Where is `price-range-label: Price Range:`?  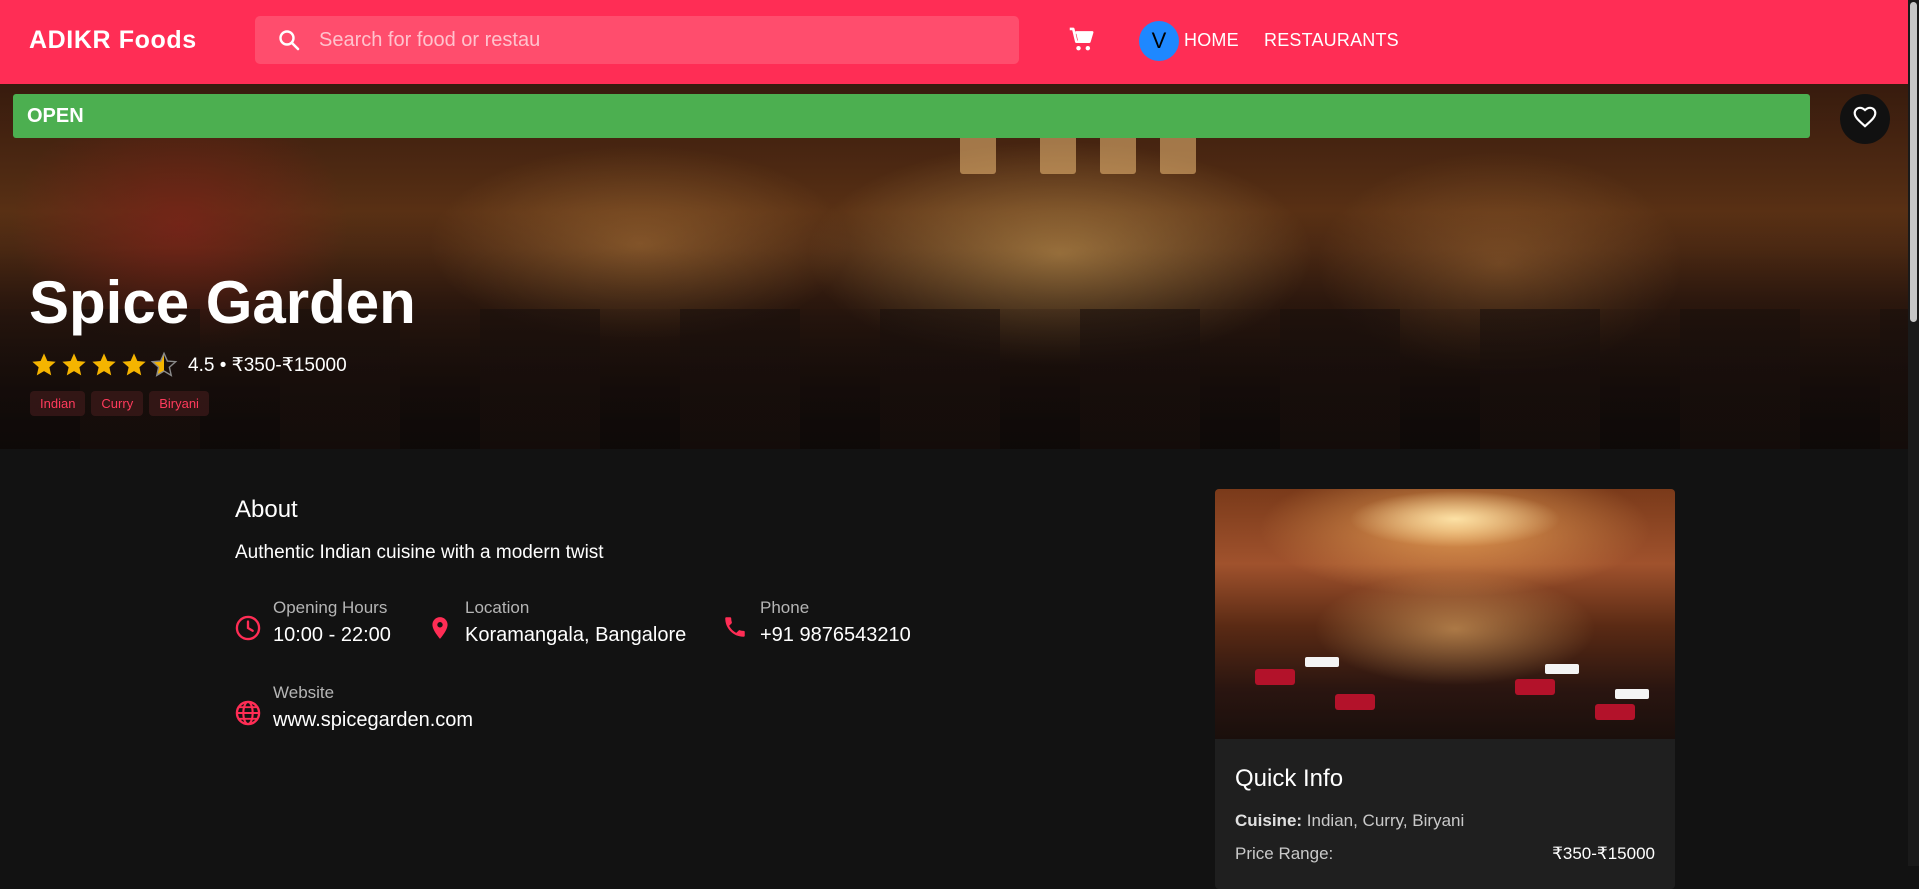
price-range-label: Price Range: is located at coordinates (1284, 853).